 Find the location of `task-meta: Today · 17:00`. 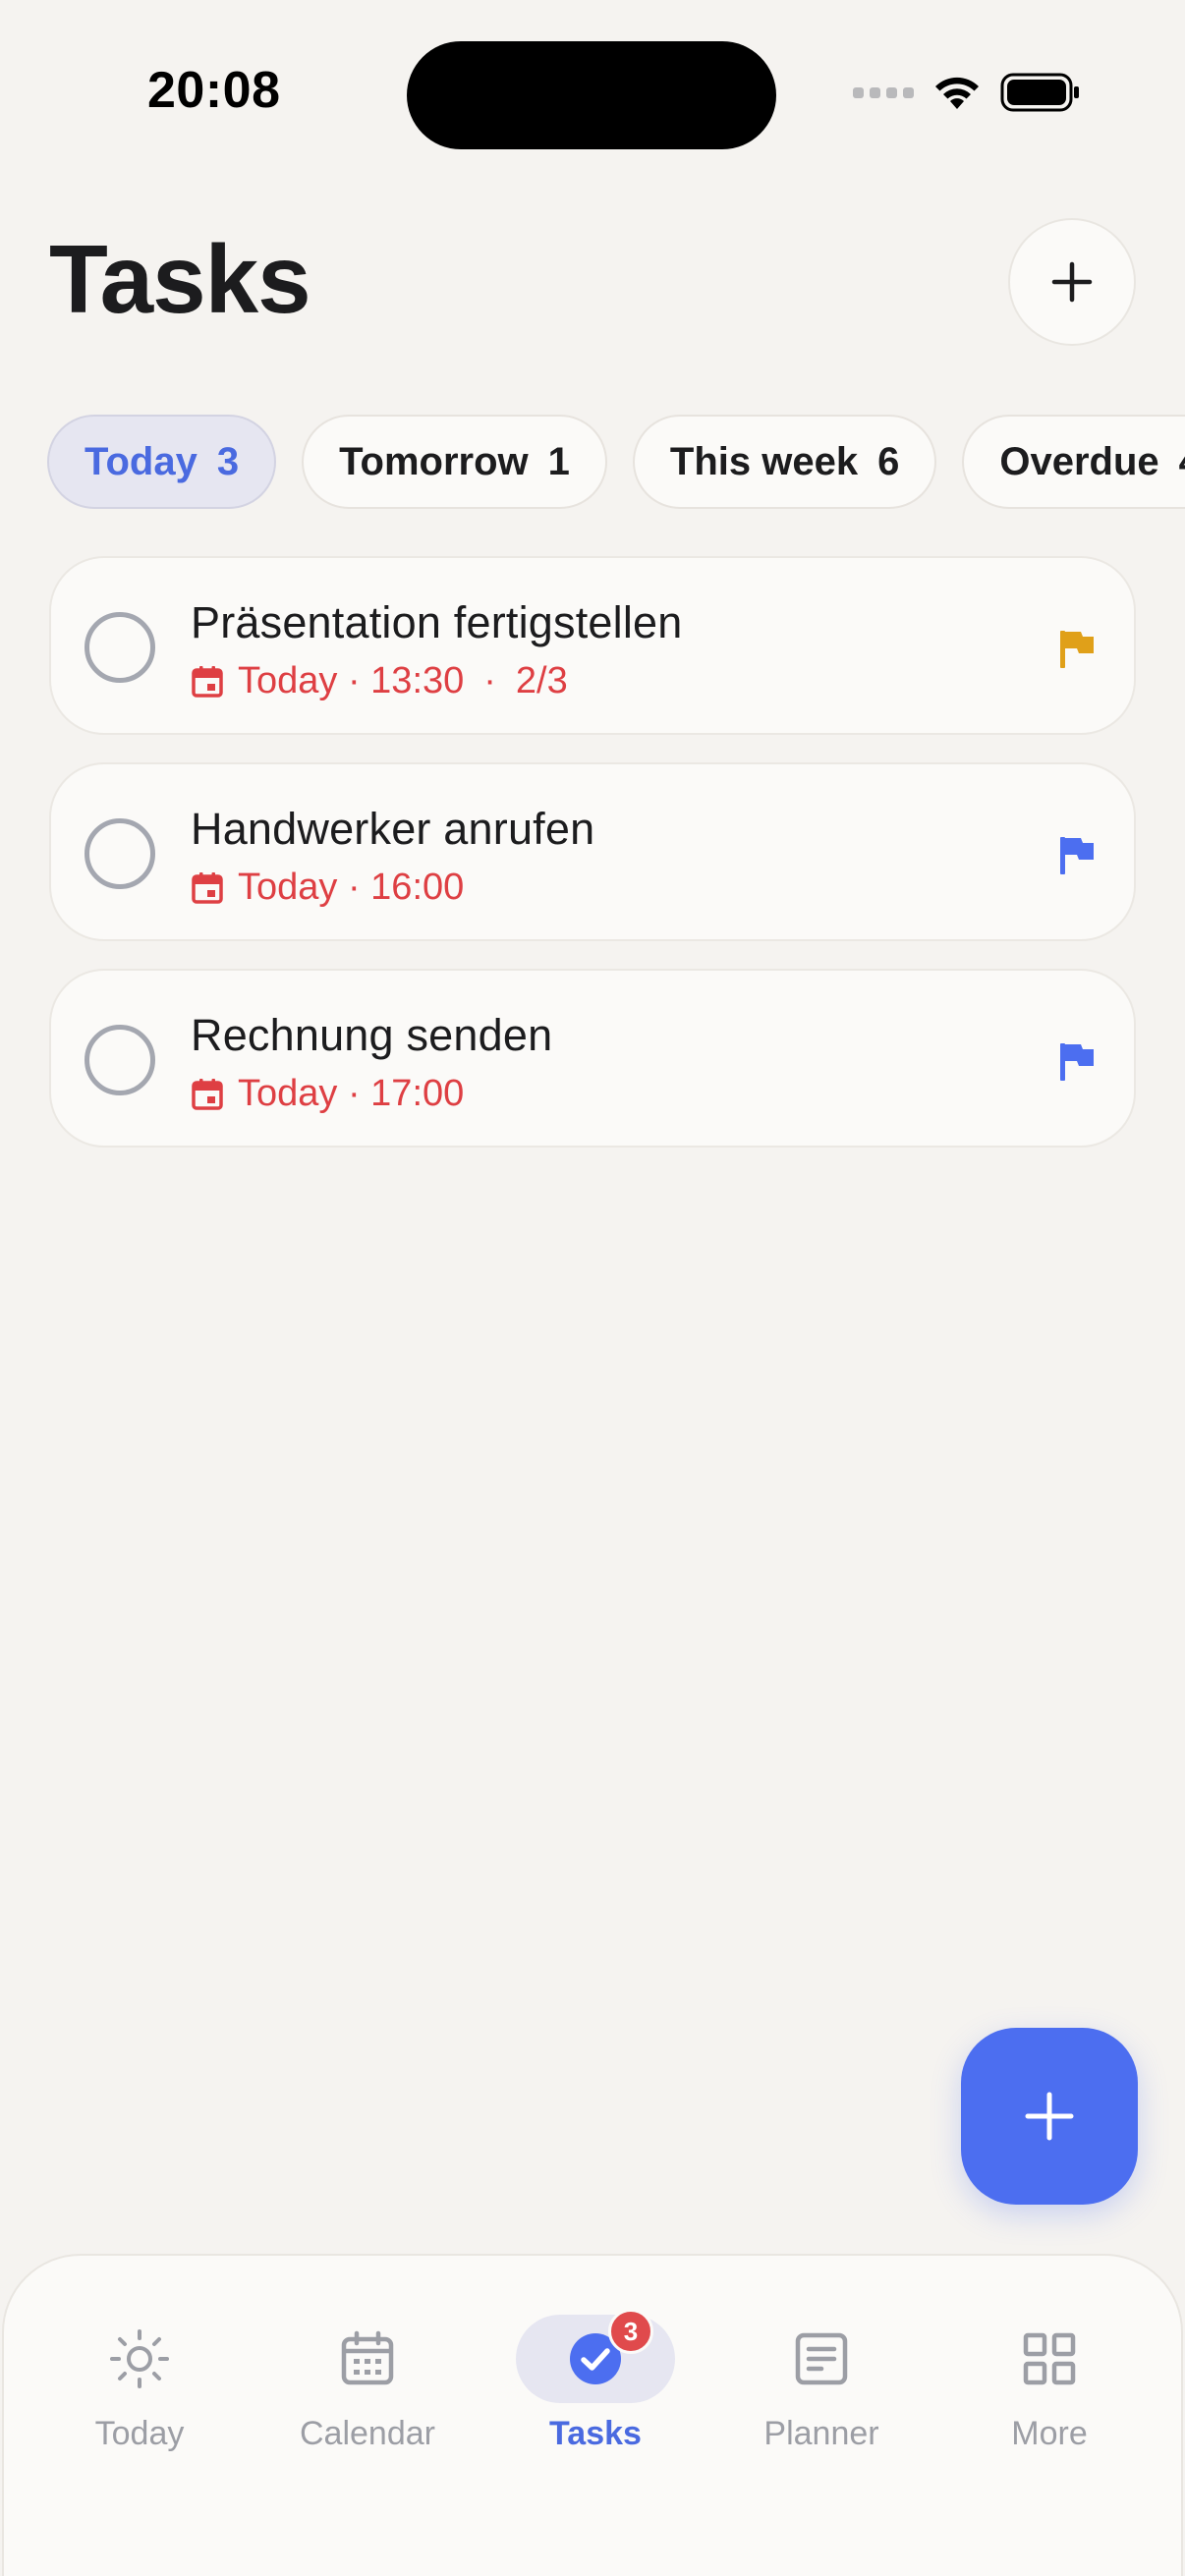

task-meta: Today · 17:00 is located at coordinates (327, 1094).